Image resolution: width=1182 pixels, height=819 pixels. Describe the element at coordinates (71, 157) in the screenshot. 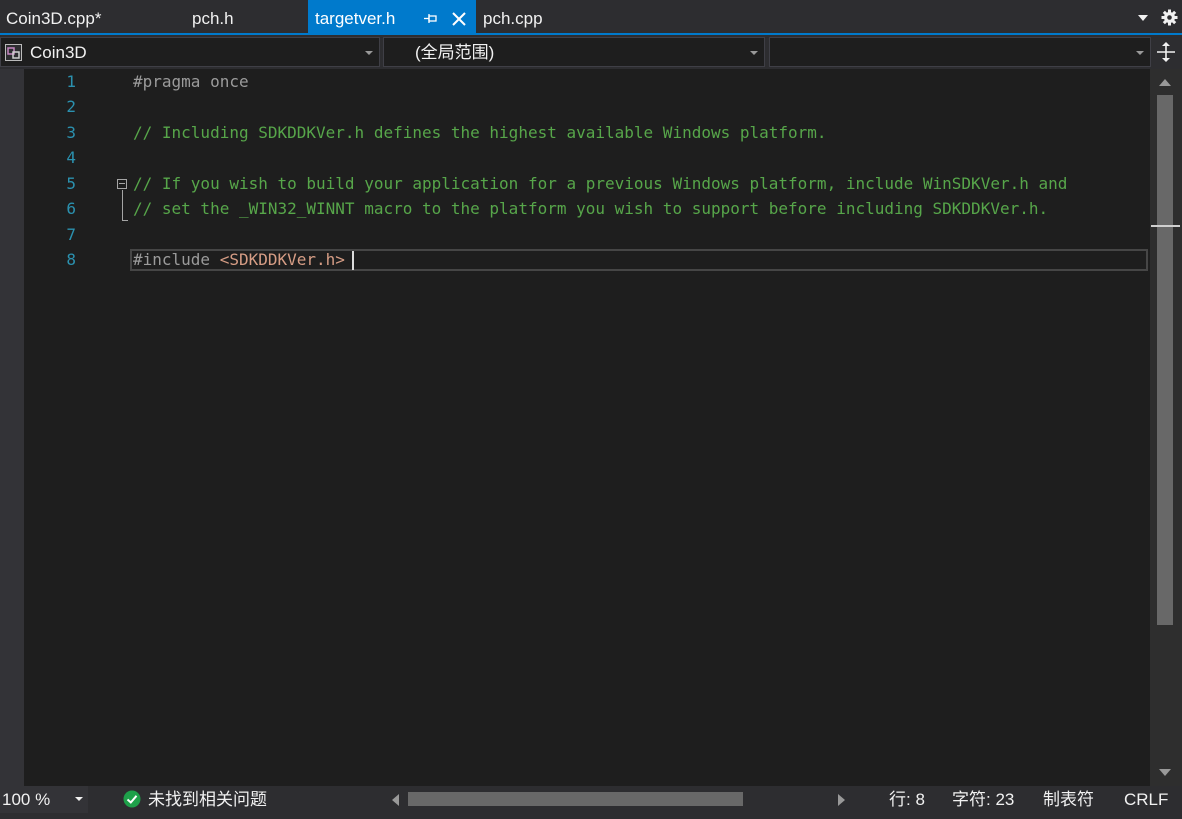

I see `line-number: 4` at that location.